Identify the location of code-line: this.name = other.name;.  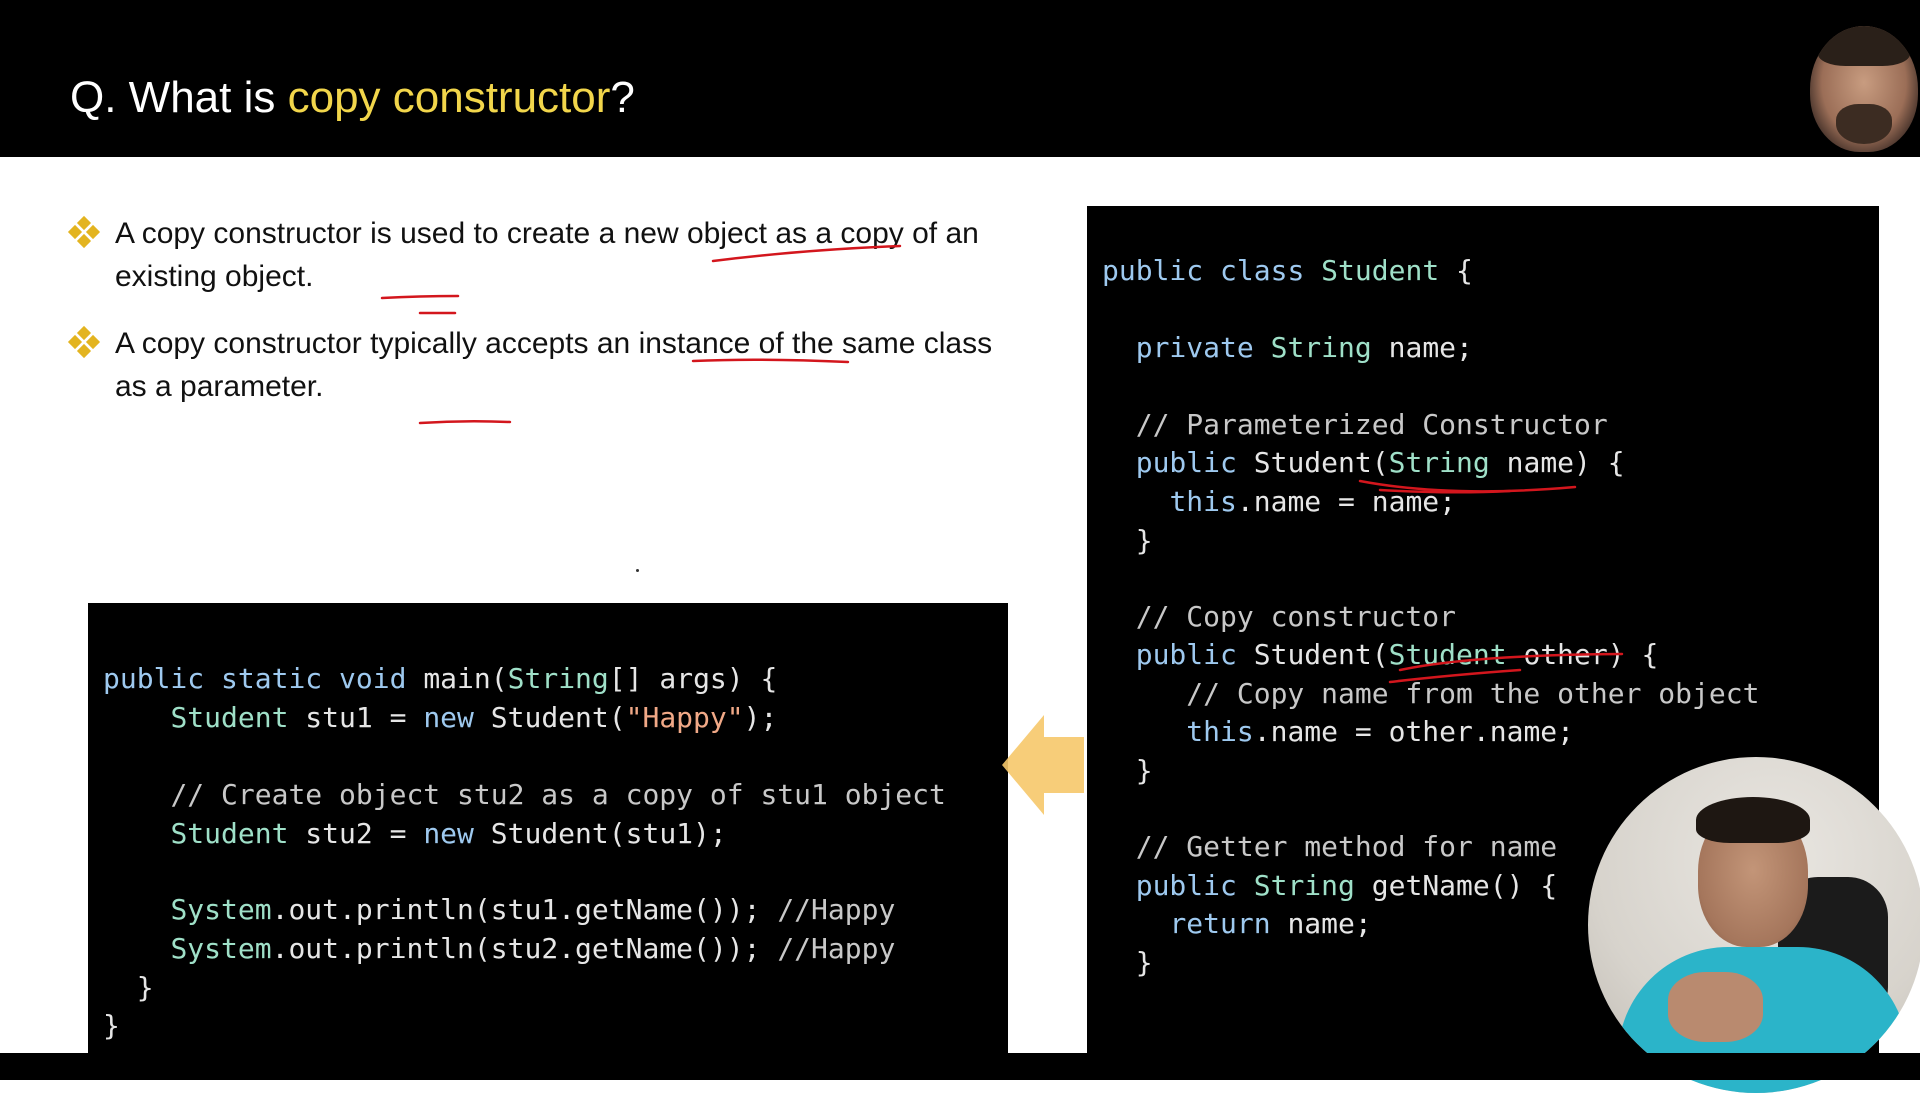
(1380, 731).